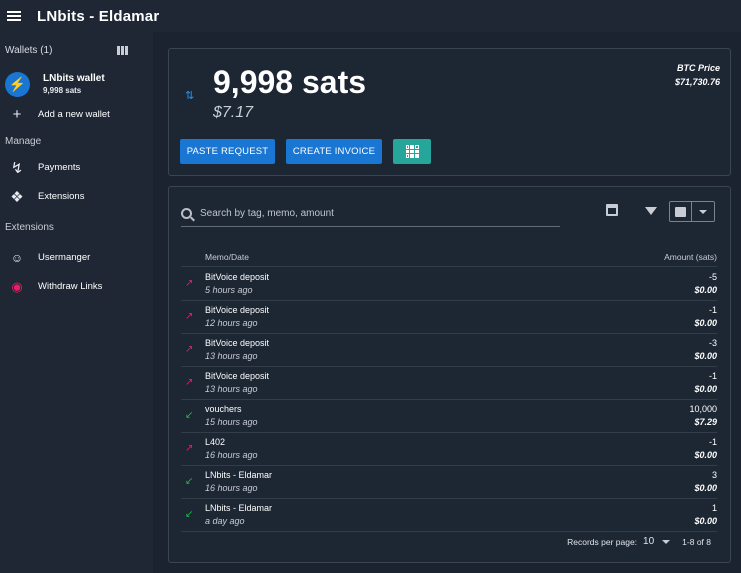 This screenshot has height=573, width=741. Describe the element at coordinates (705, 422) in the screenshot. I see `tx-fiat: $7.29` at that location.